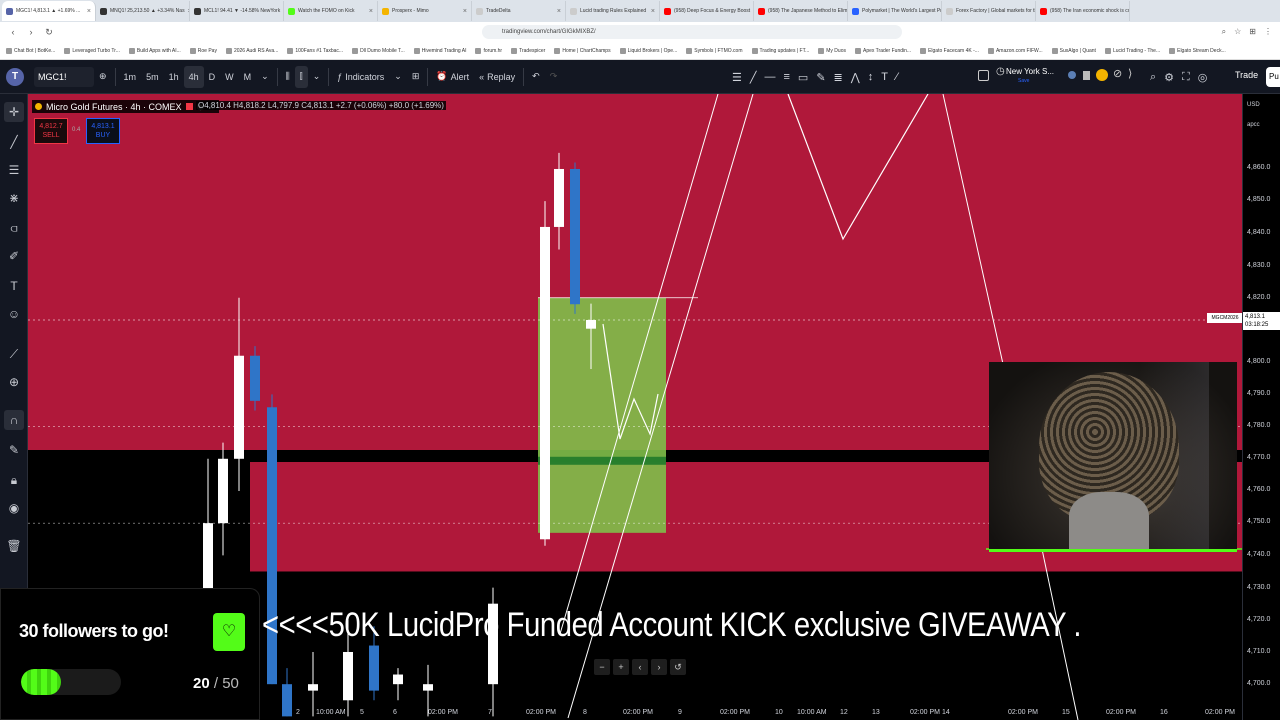 The height and width of the screenshot is (720, 1280). Describe the element at coordinates (203, 50) in the screenshot. I see `bookmark-item: Roe Pay` at that location.